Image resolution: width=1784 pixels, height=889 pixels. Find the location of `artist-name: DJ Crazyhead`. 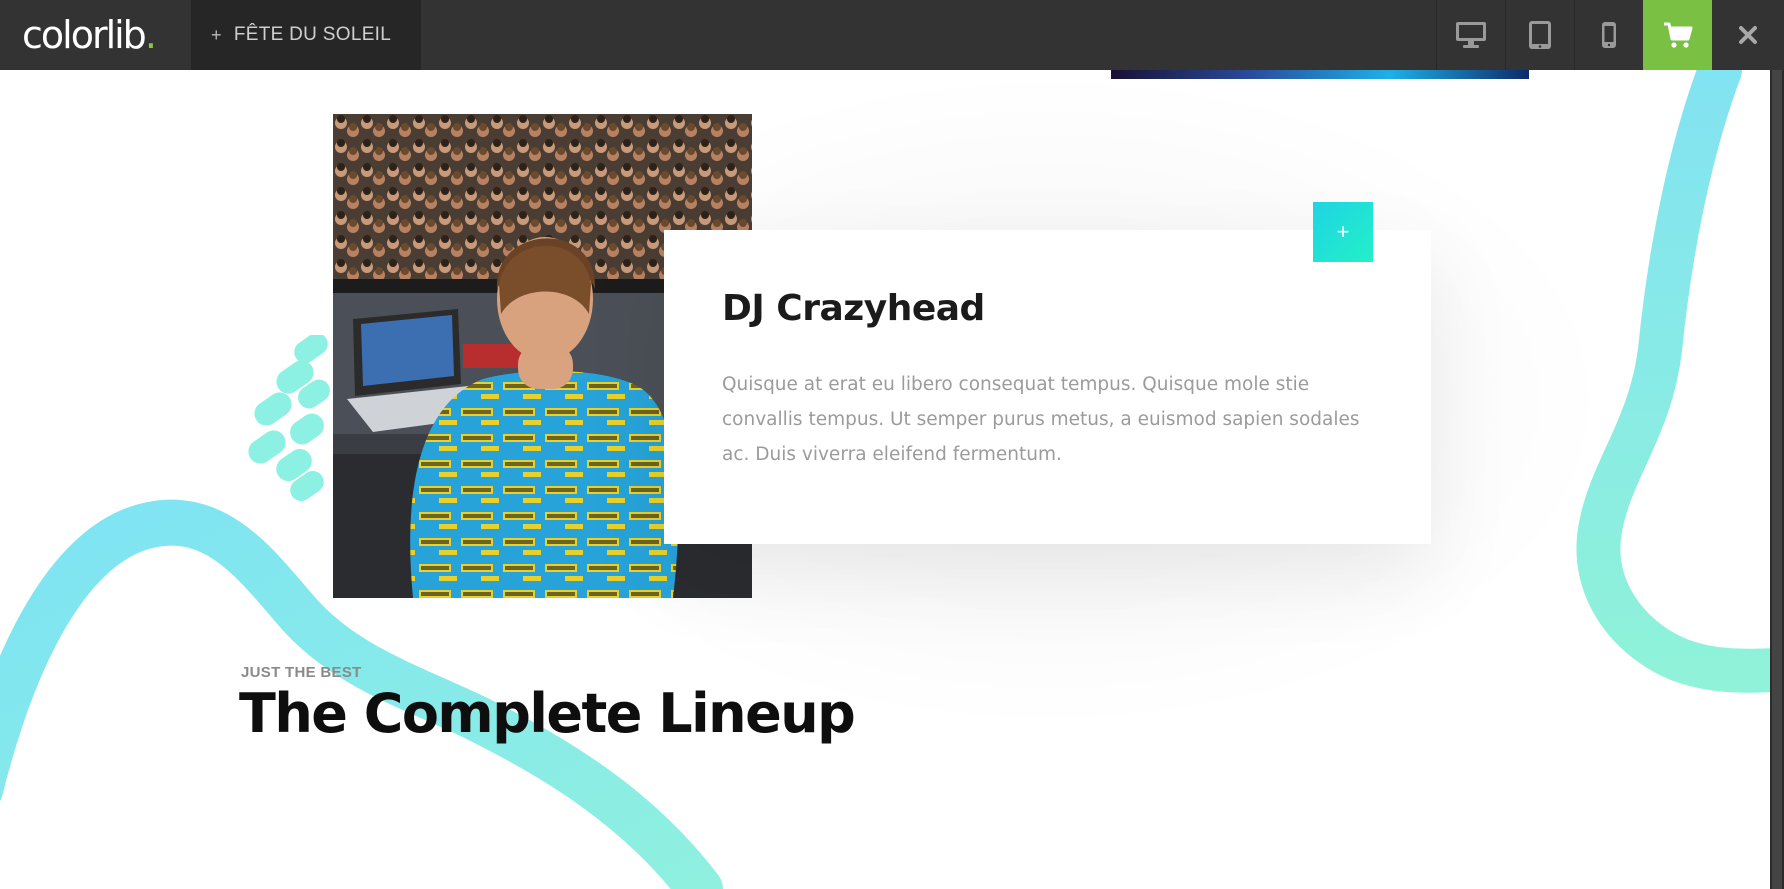

artist-name: DJ Crazyhead is located at coordinates (853, 308).